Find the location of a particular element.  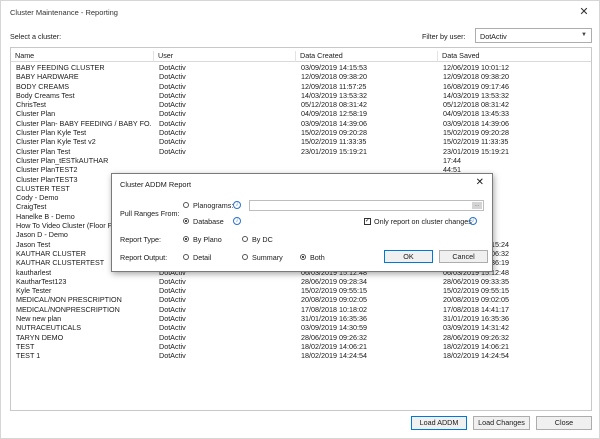

load-addm-button: Load ADDM is located at coordinates (439, 423).